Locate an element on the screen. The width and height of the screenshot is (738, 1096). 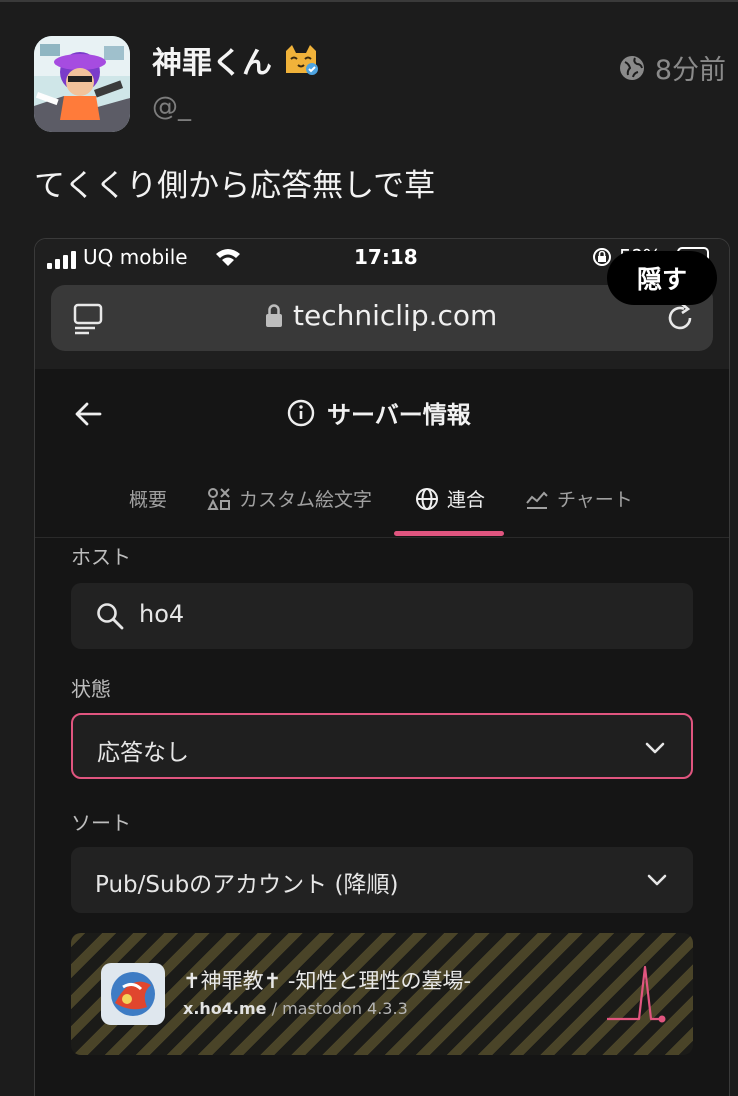
host-search-value: ho4 is located at coordinates (162, 614).